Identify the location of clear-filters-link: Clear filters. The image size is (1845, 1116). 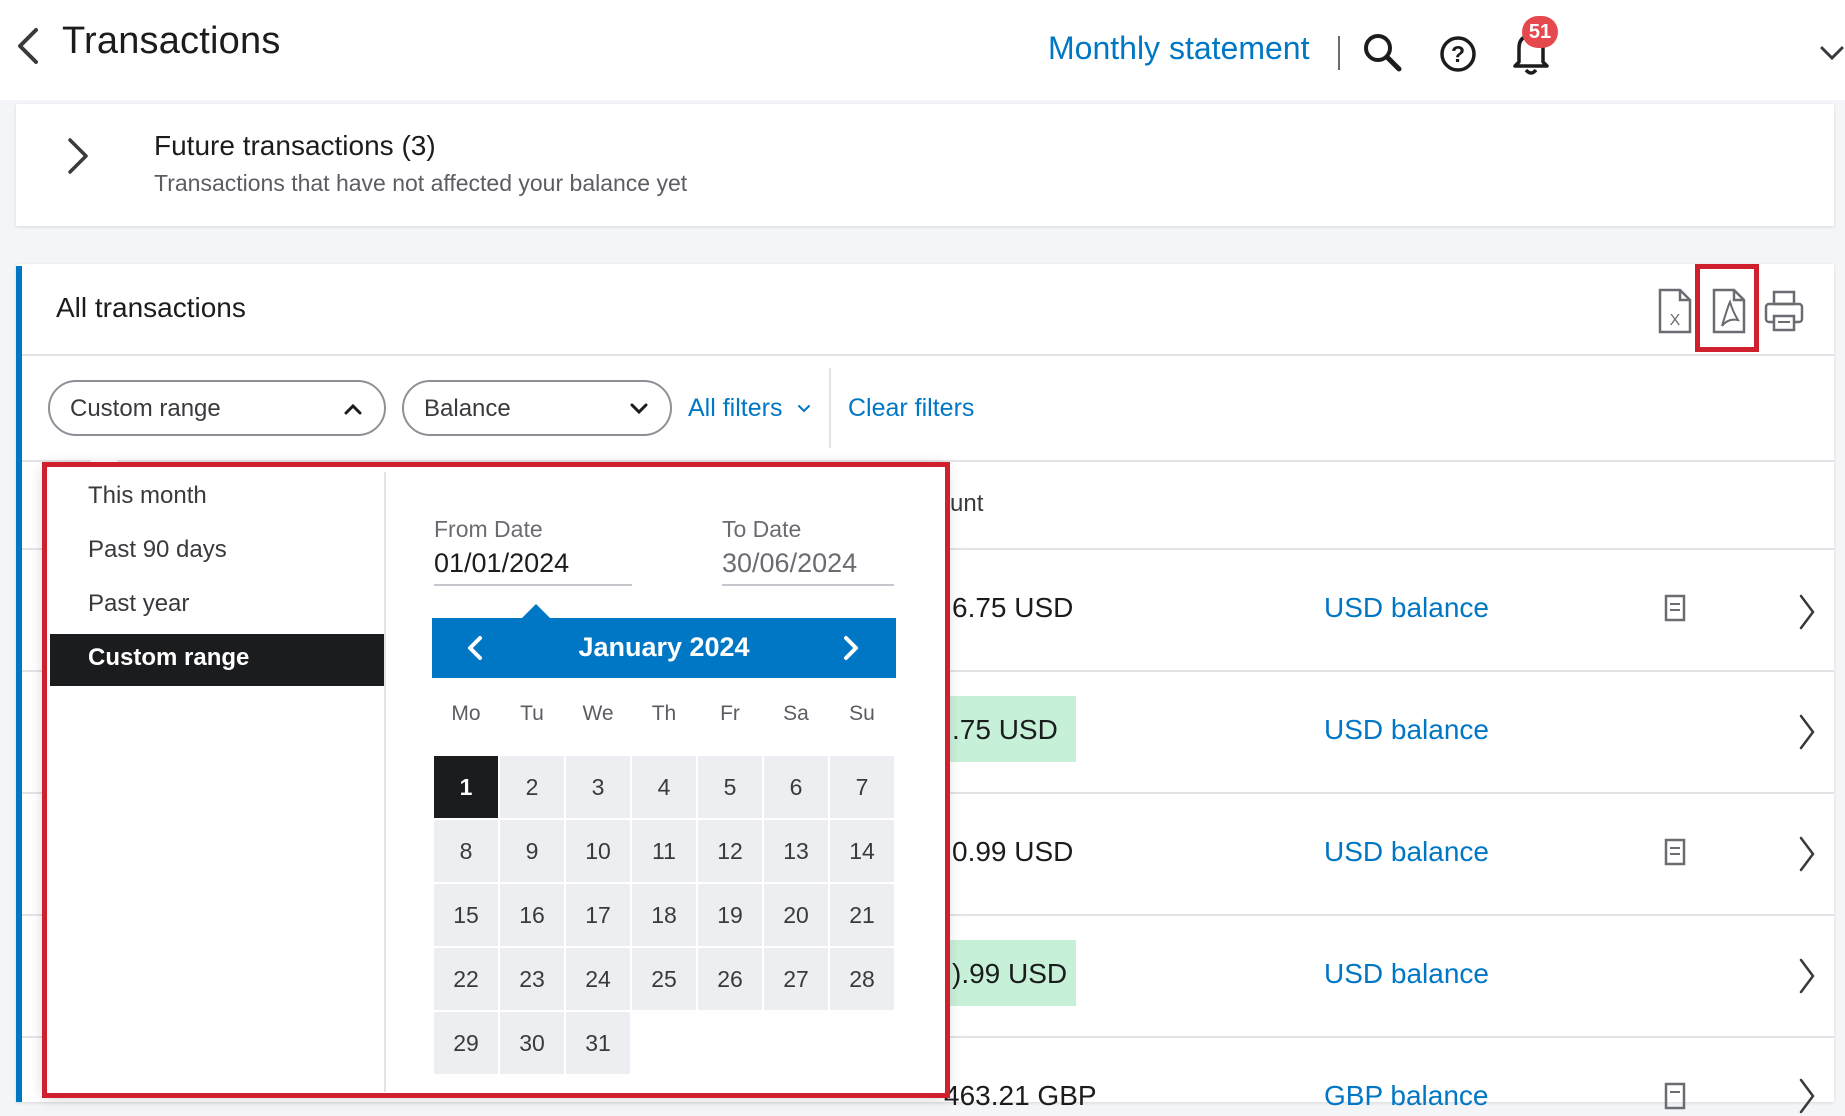
(911, 408).